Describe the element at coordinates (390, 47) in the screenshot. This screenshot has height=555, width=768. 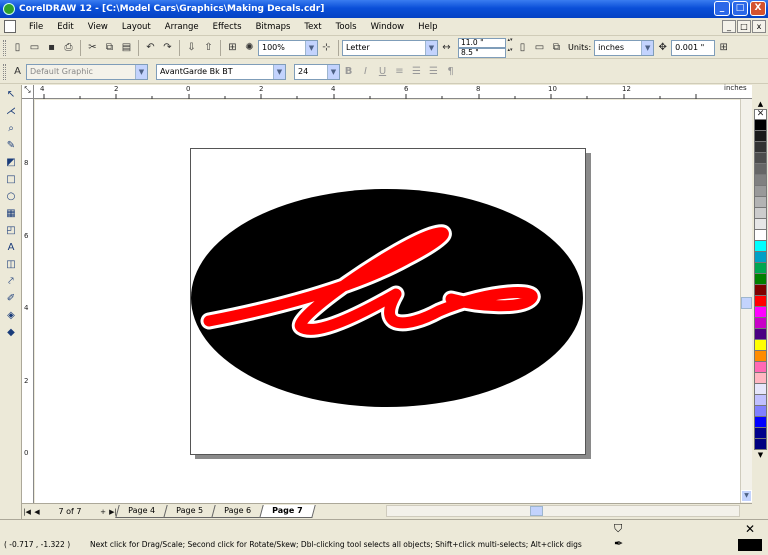
I see `paper-type-select: Letter ▼` at that location.